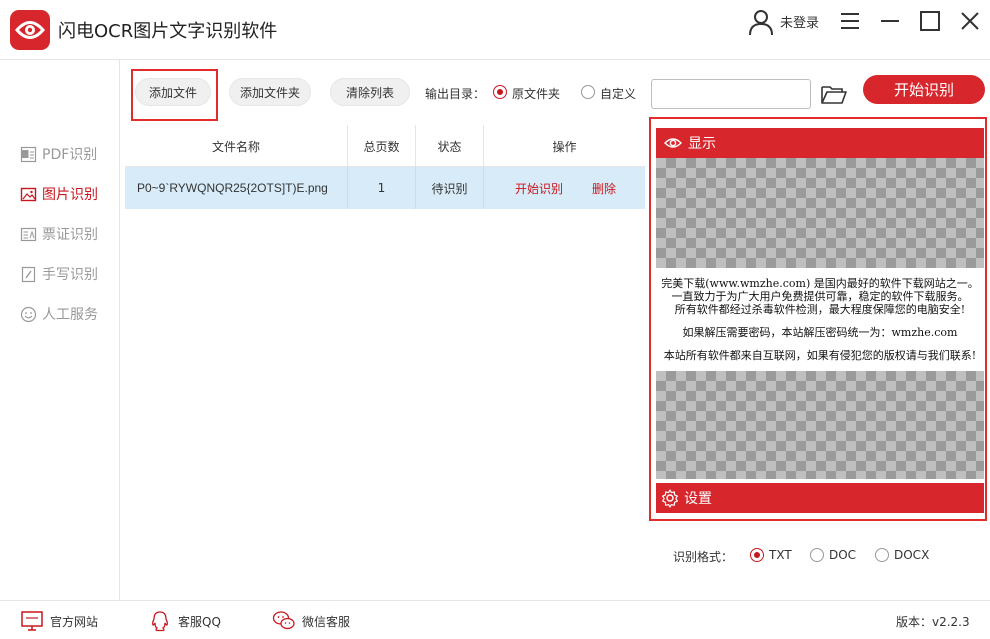 This screenshot has width=990, height=639. Describe the element at coordinates (28, 274) in the screenshot. I see `handwriting-icon` at that location.